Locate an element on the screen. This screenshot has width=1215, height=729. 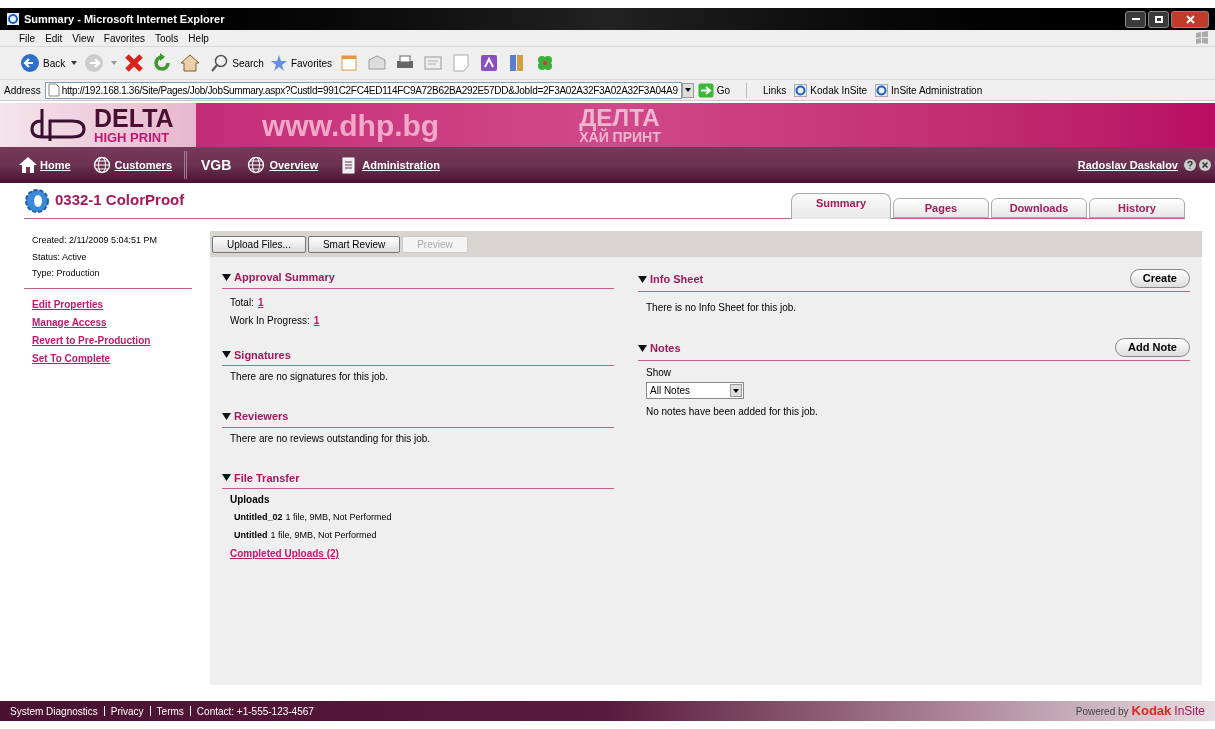
windows-logo-icon is located at coordinates (1202, 38).